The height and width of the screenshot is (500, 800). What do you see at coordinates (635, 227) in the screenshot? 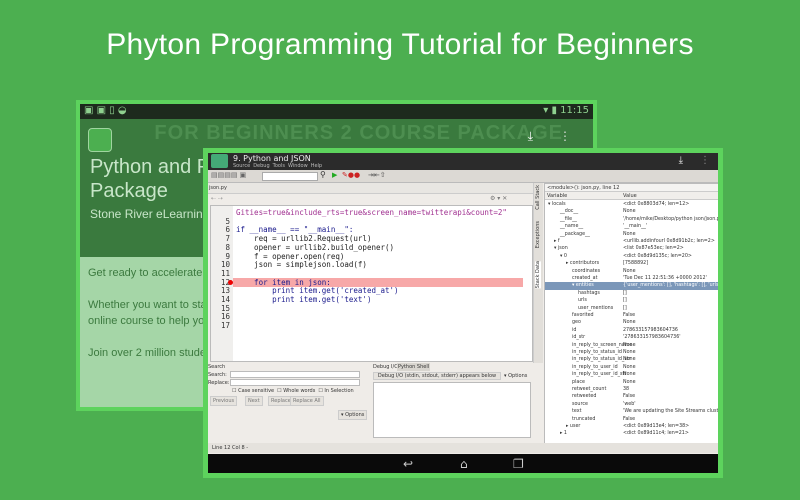
I see `variable-value: '__main__'` at bounding box center [635, 227].